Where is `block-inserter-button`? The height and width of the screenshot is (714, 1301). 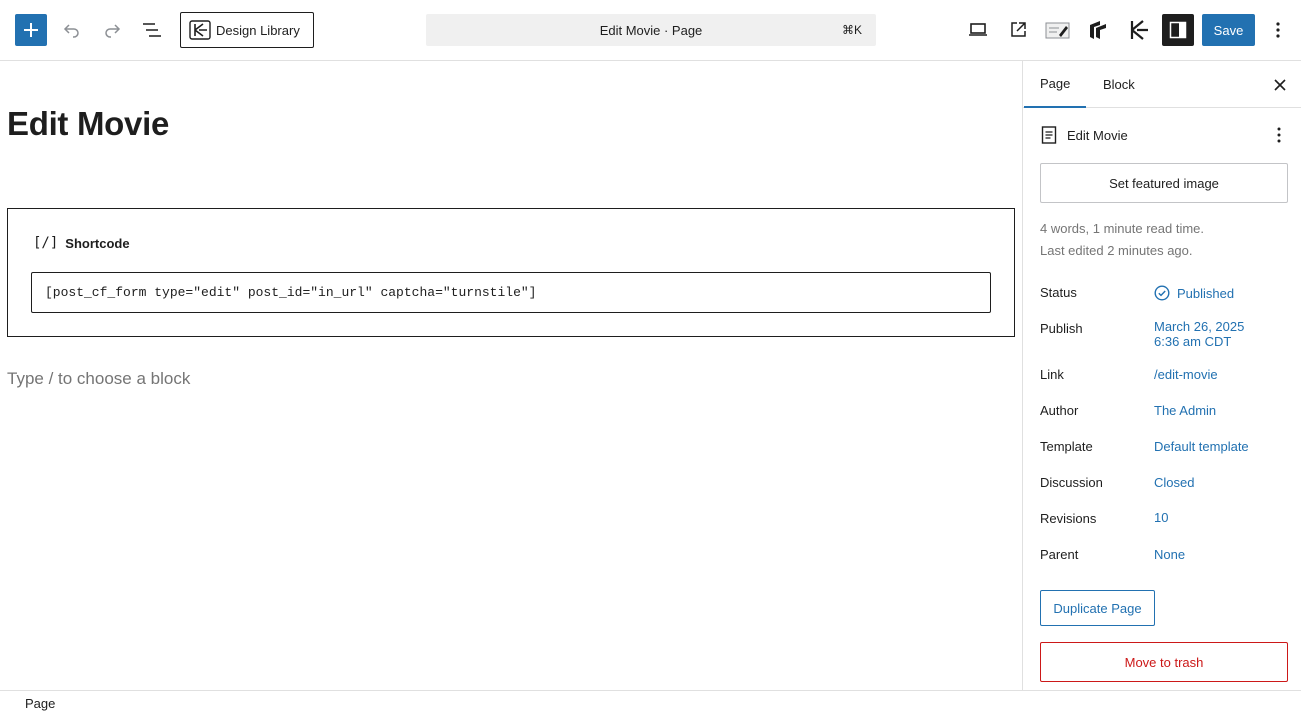 block-inserter-button is located at coordinates (31, 30).